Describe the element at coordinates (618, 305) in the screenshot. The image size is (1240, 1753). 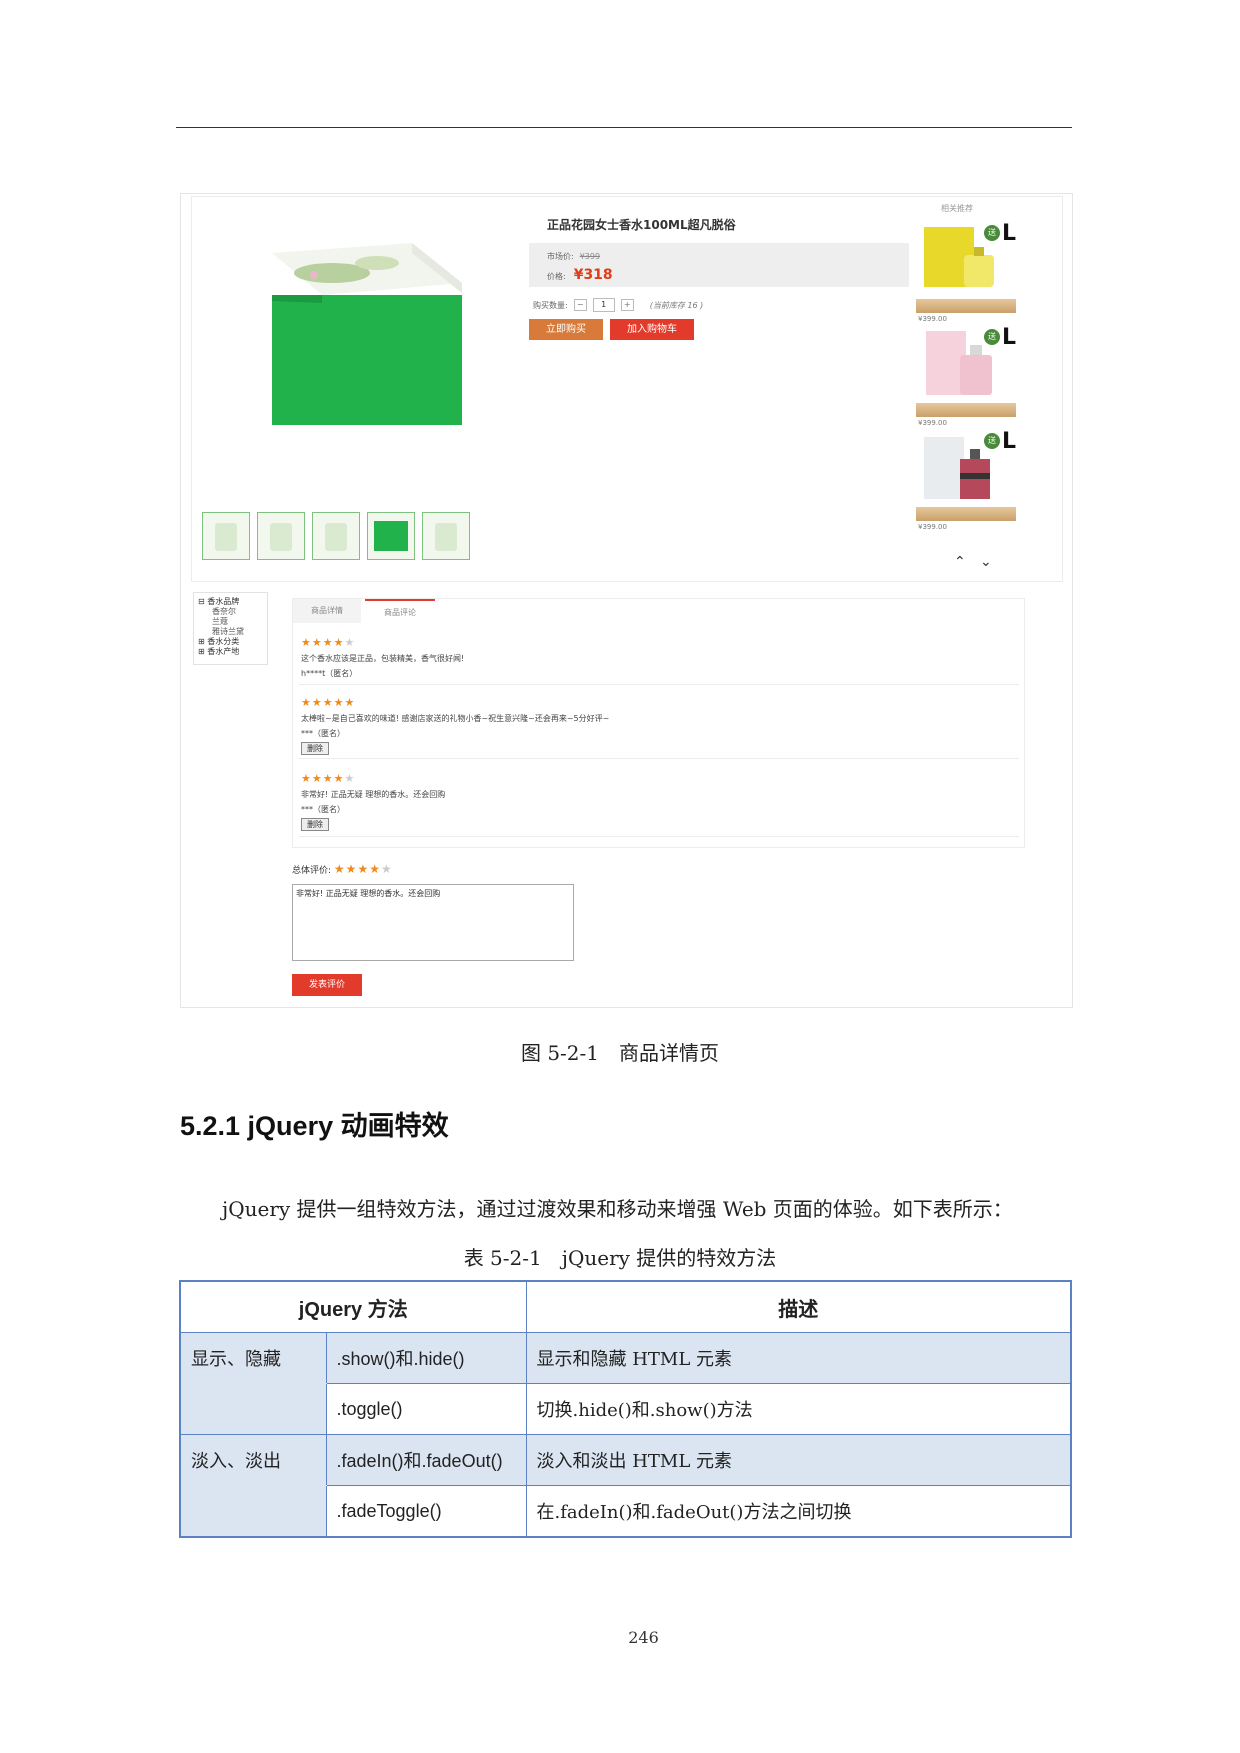
I see `quantity-row: 购买数量: − 1 + (当前库存 16 )` at that location.